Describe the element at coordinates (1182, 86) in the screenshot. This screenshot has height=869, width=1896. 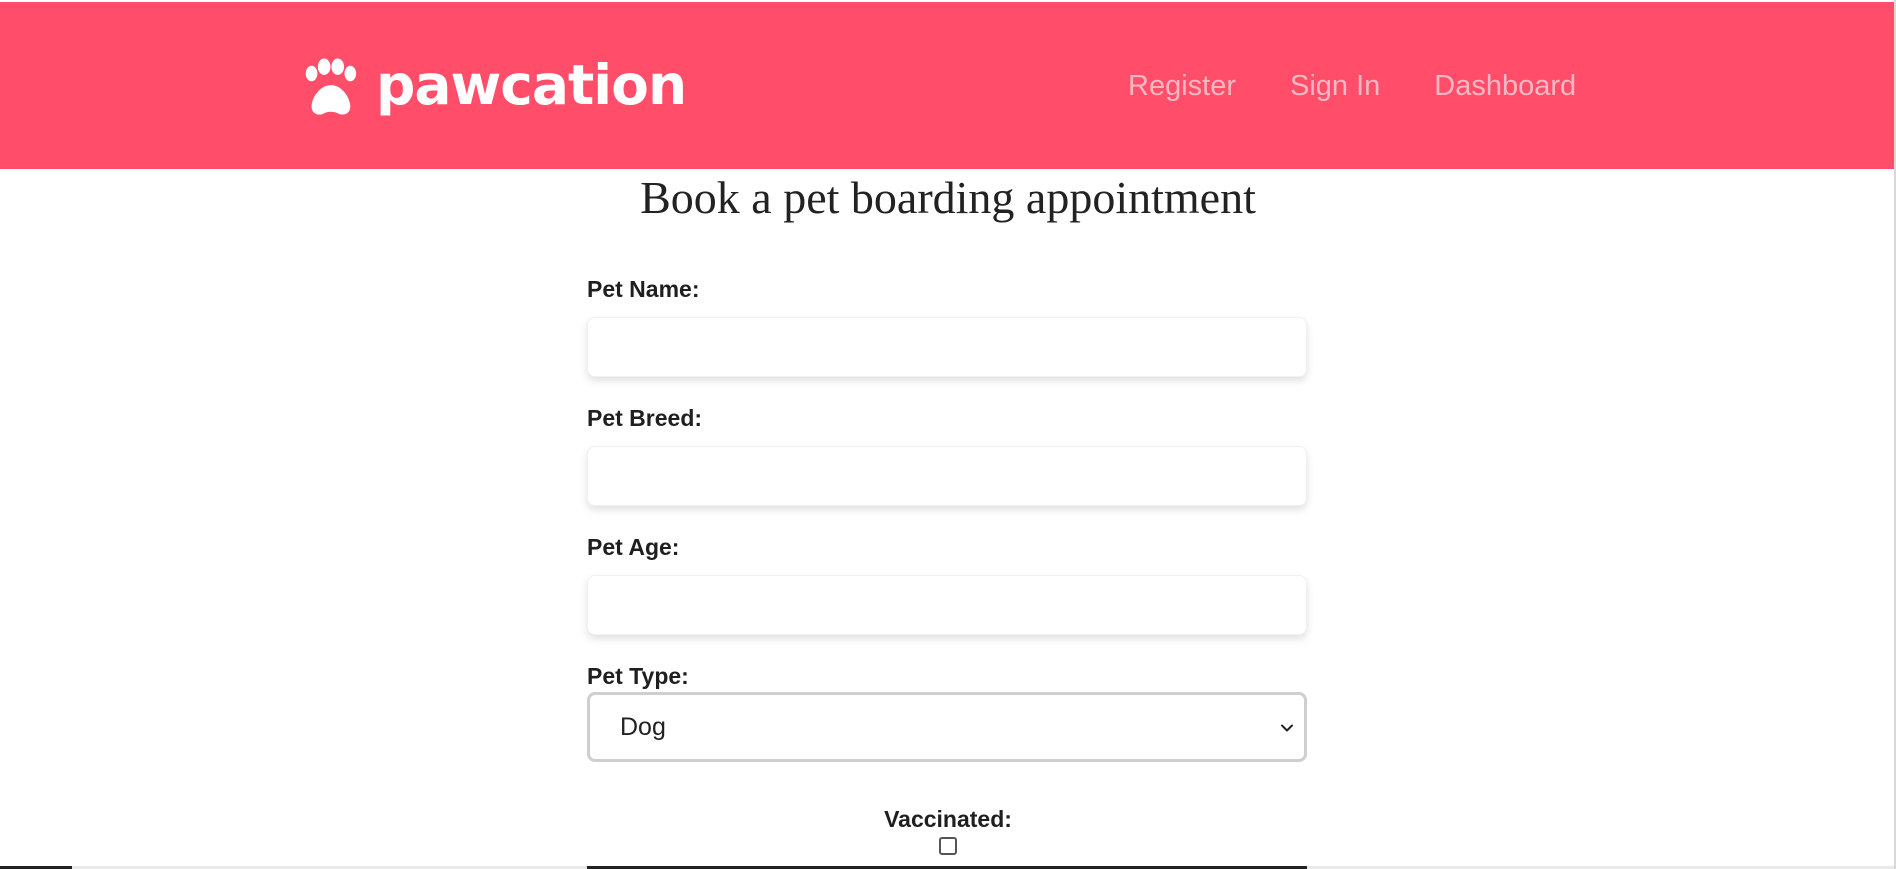
I see `nav-link-register: Register` at that location.